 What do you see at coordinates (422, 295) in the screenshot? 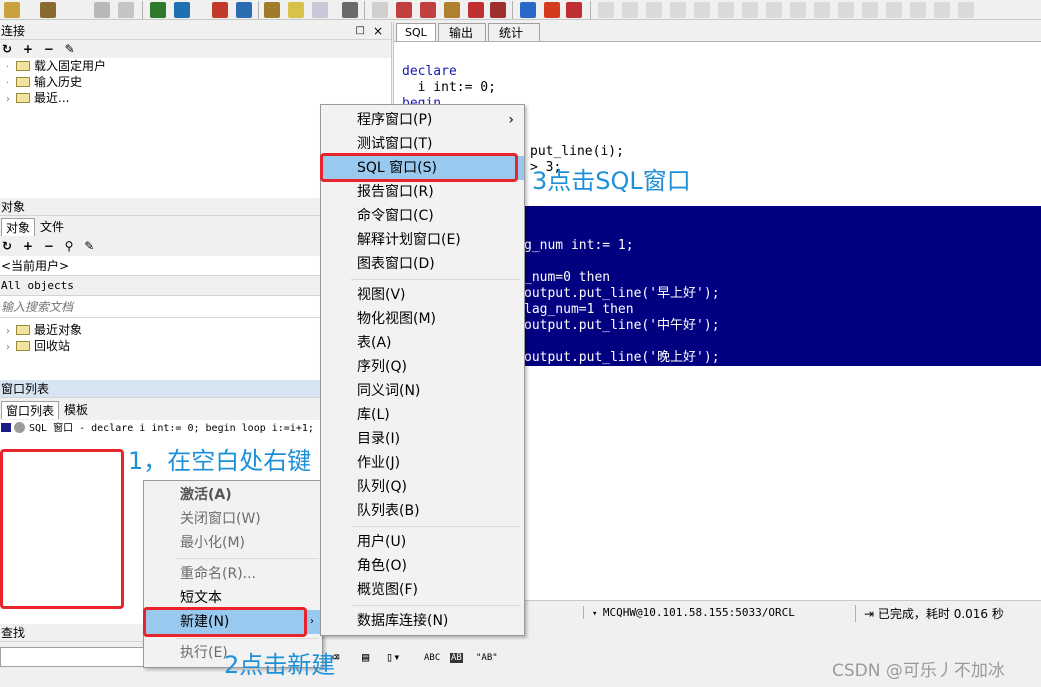
I see `menu-item-view: 视图(V)` at bounding box center [422, 295].